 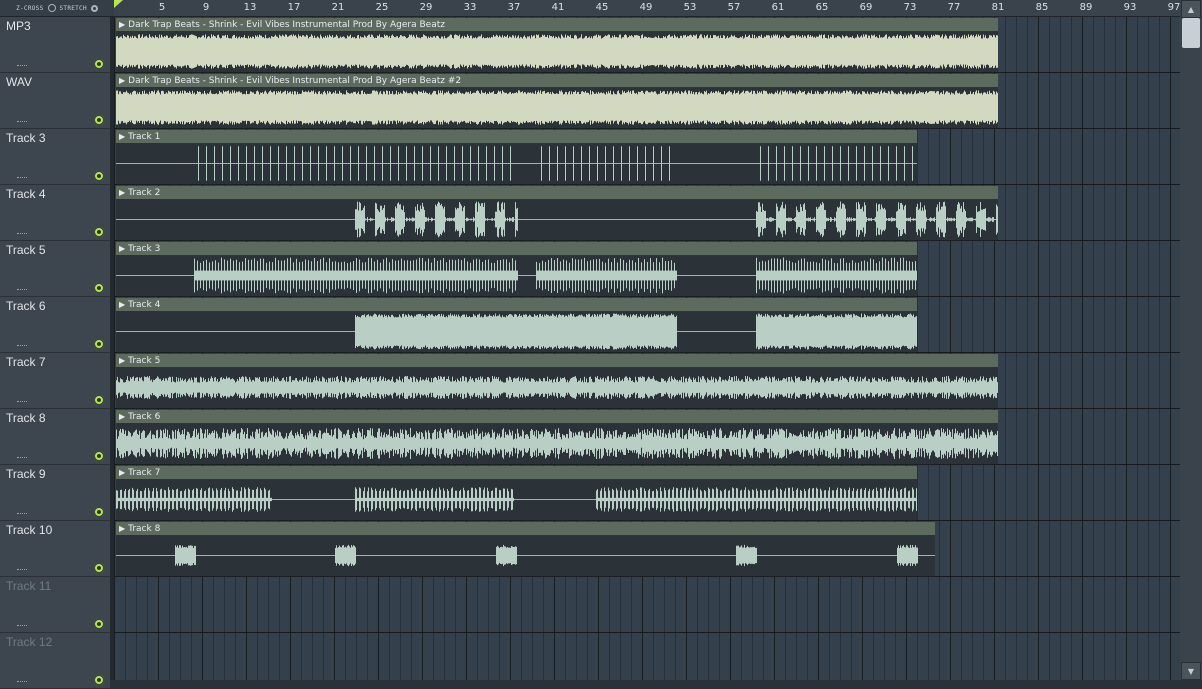 I want to click on clip-title-bar: ▶Track 3, so click(x=516, y=248).